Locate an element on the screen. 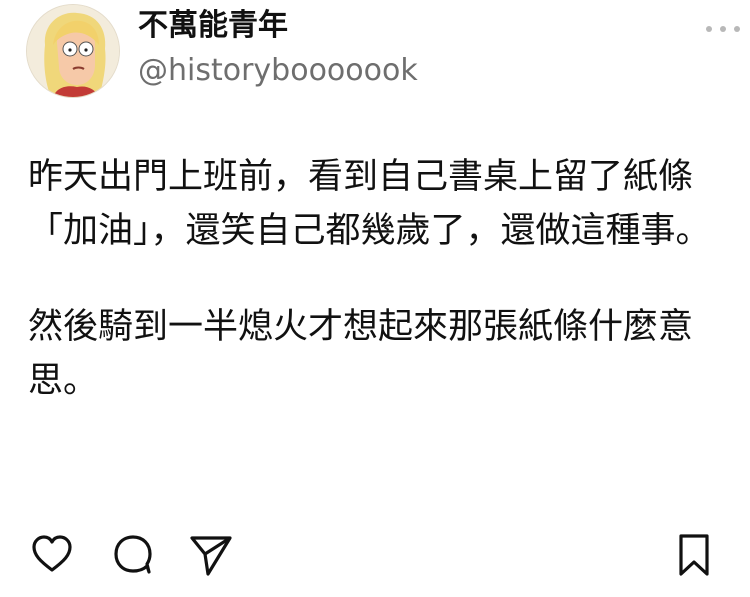 This screenshot has height=597, width=750. cartoon-woman-avatar-icon is located at coordinates (73, 51).